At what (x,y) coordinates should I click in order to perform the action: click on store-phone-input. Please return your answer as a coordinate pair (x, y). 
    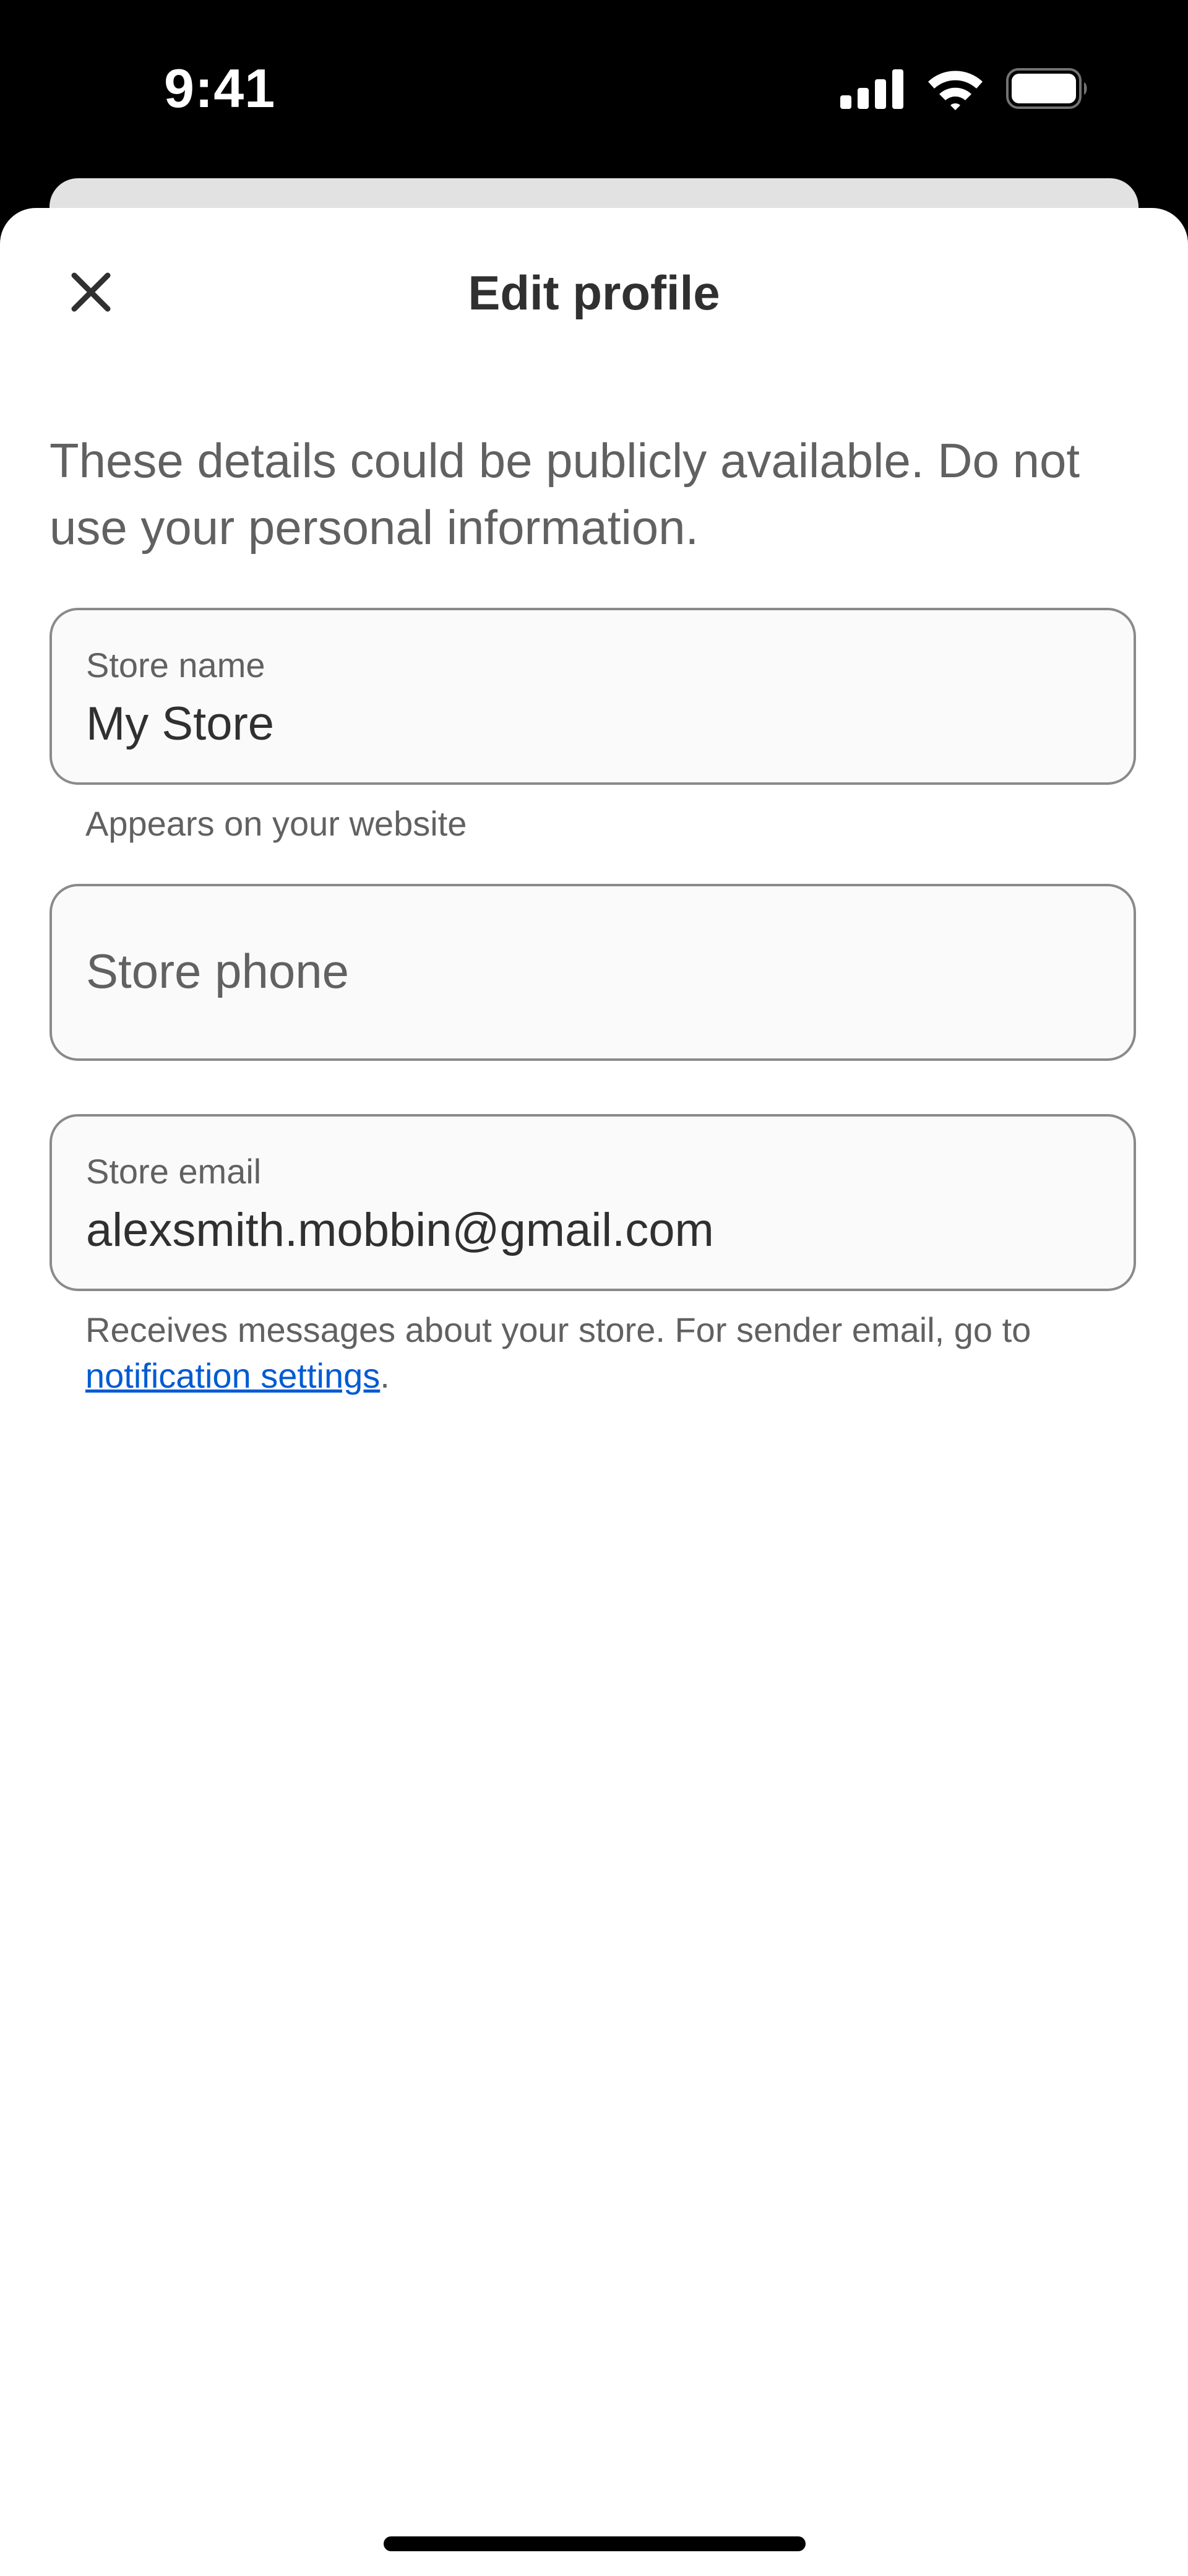
    Looking at the image, I should click on (587, 971).